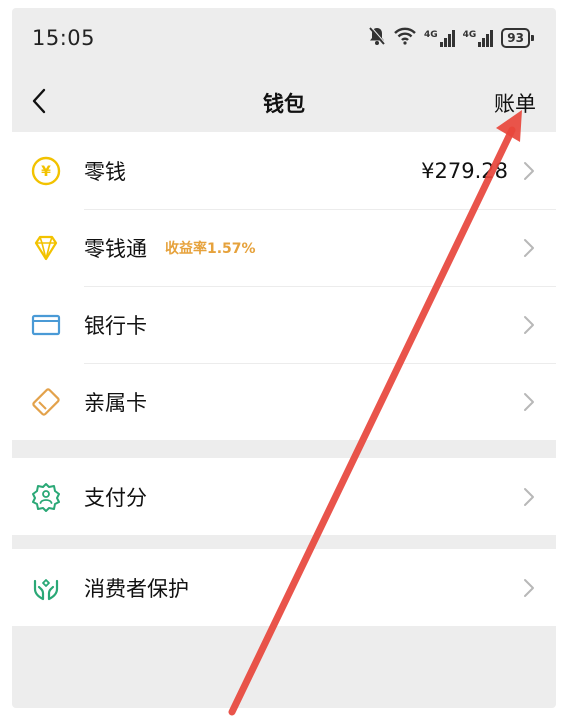  Describe the element at coordinates (136, 588) in the screenshot. I see `list-item-label: 消费者保护` at that location.